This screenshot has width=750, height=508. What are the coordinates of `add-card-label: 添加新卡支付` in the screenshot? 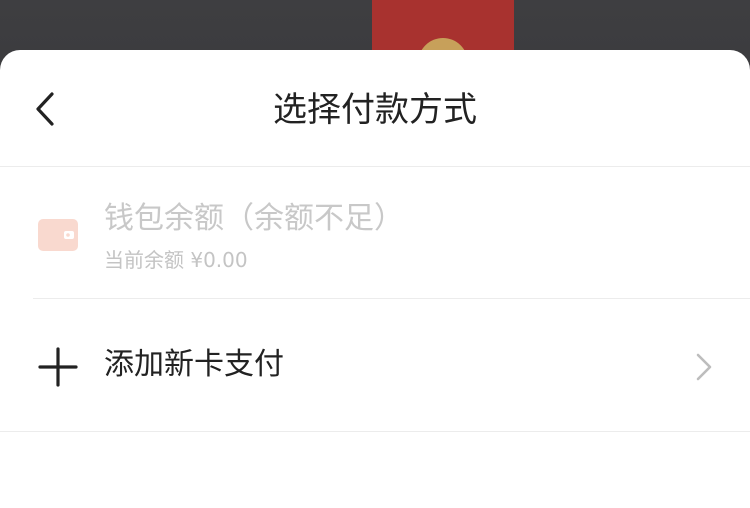 It's located at (194, 364).